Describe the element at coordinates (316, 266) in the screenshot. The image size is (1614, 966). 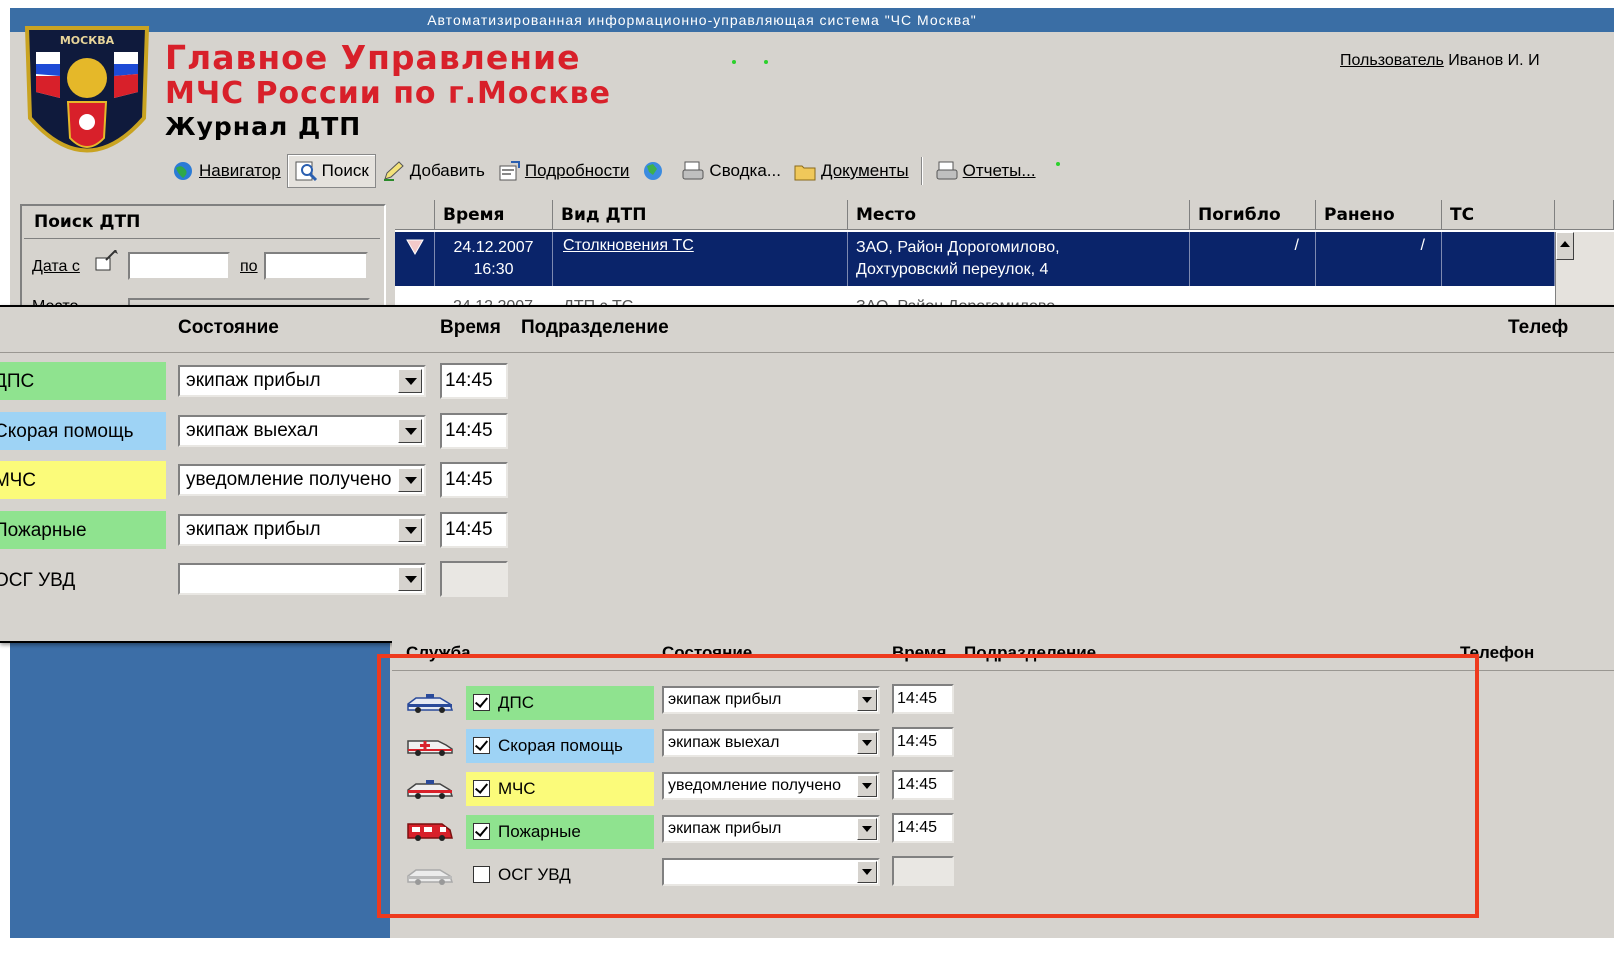
I see `date-to-input` at that location.